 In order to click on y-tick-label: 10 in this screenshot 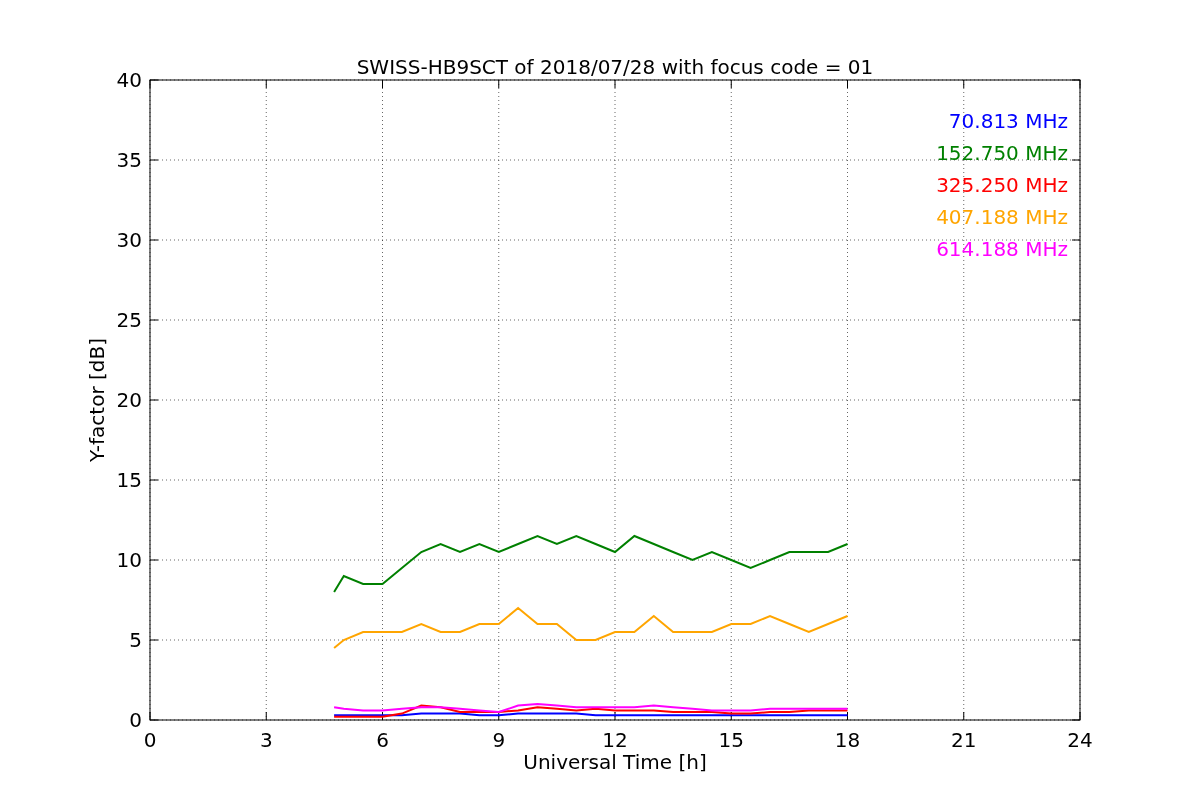, I will do `click(129, 560)`.